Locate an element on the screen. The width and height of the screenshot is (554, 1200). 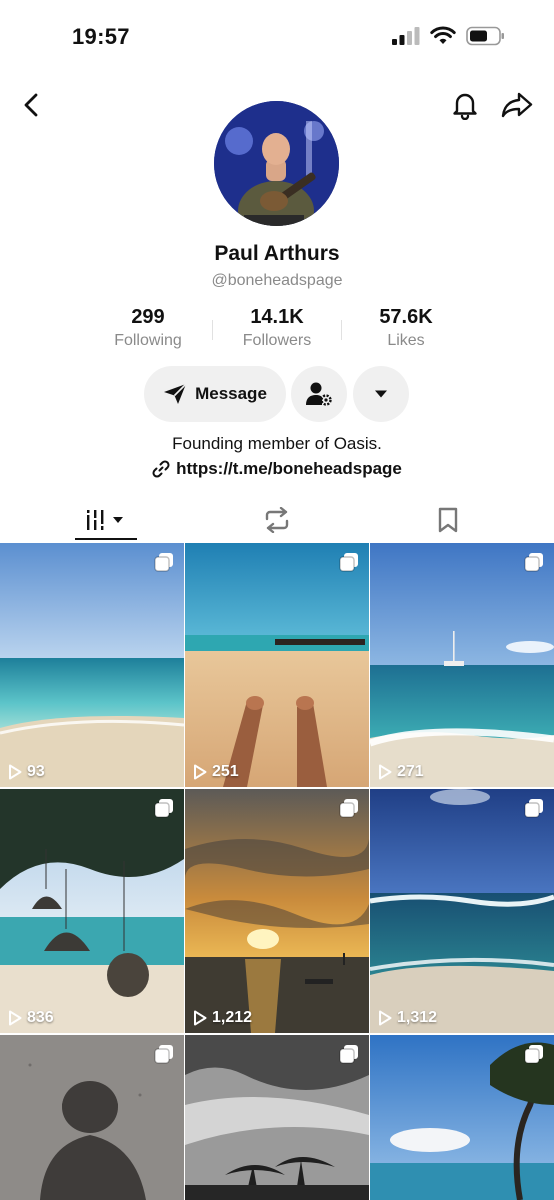
link-icon is located at coordinates (161, 469).